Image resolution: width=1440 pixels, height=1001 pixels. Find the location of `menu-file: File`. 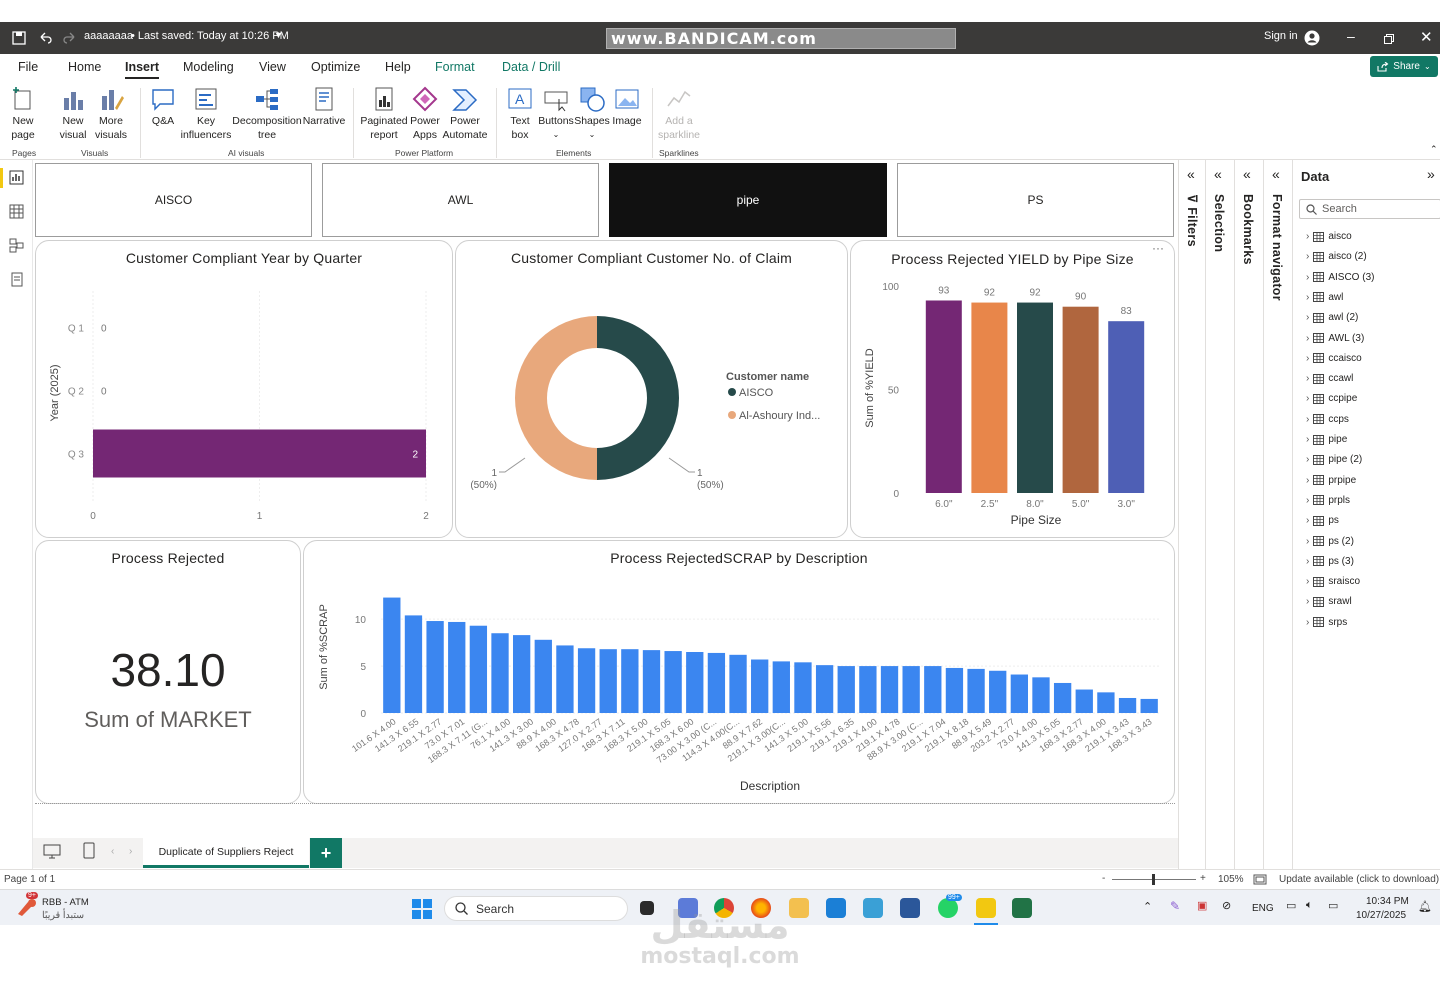

menu-file: File is located at coordinates (28, 67).